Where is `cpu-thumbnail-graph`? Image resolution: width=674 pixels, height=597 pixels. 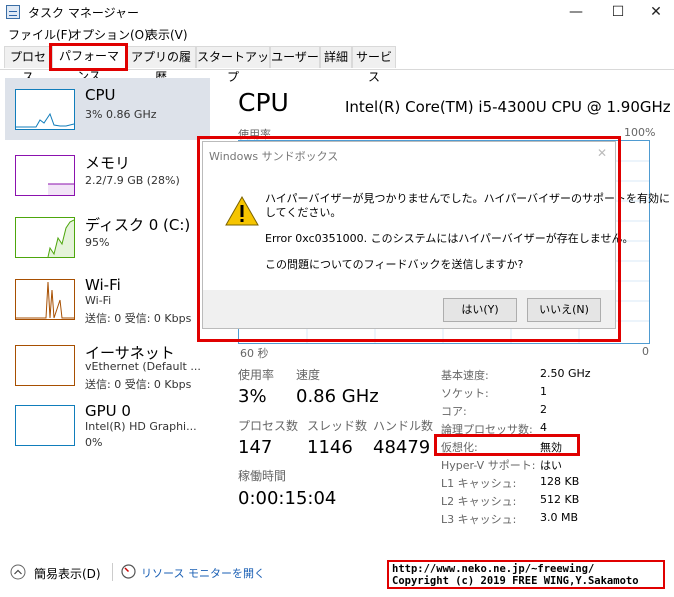 cpu-thumbnail-graph is located at coordinates (45, 109).